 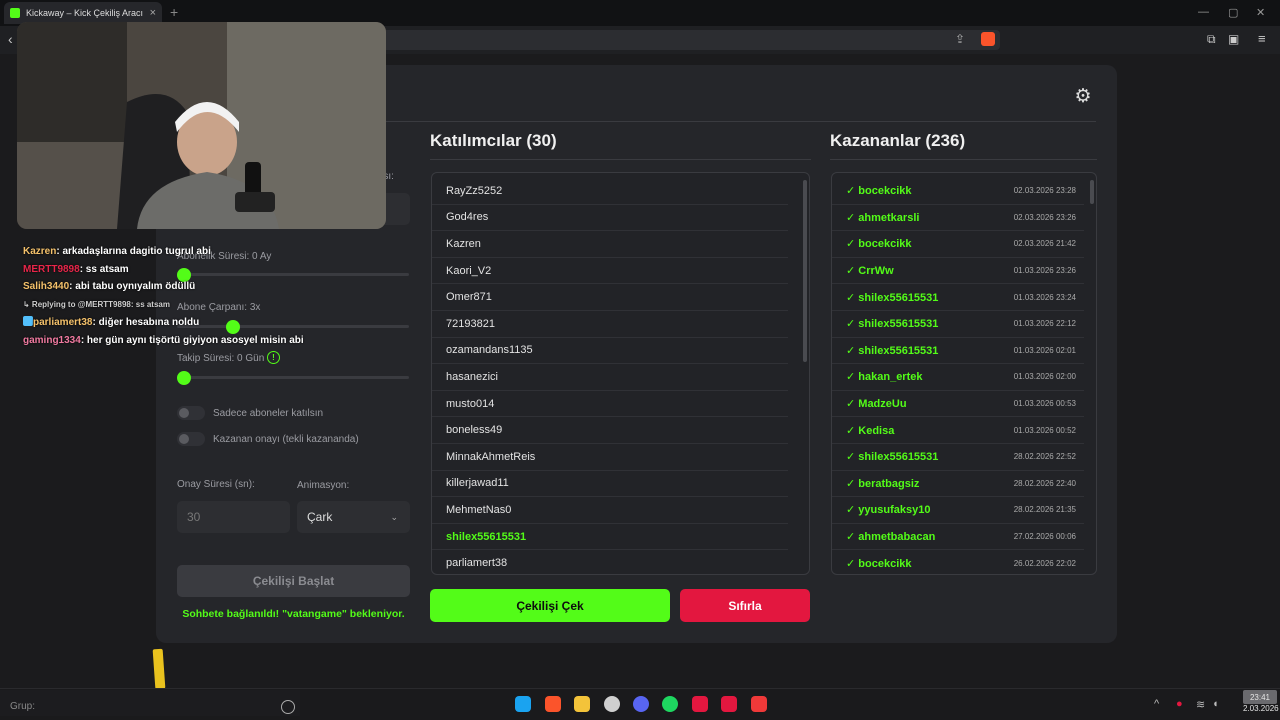 I want to click on windows-icon, so click(x=523, y=704).